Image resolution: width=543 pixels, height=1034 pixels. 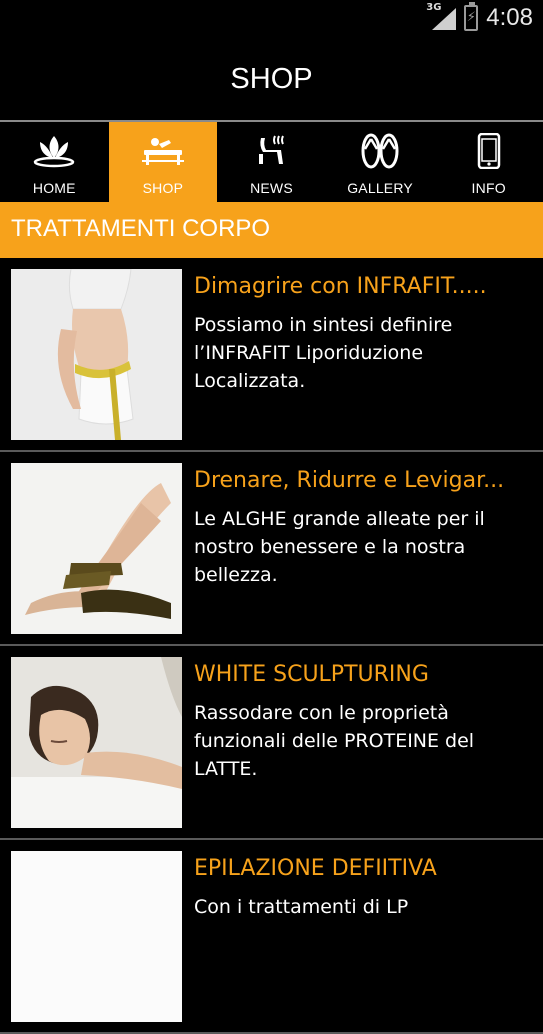 I want to click on spa-chair-icon, so click(x=271, y=151).